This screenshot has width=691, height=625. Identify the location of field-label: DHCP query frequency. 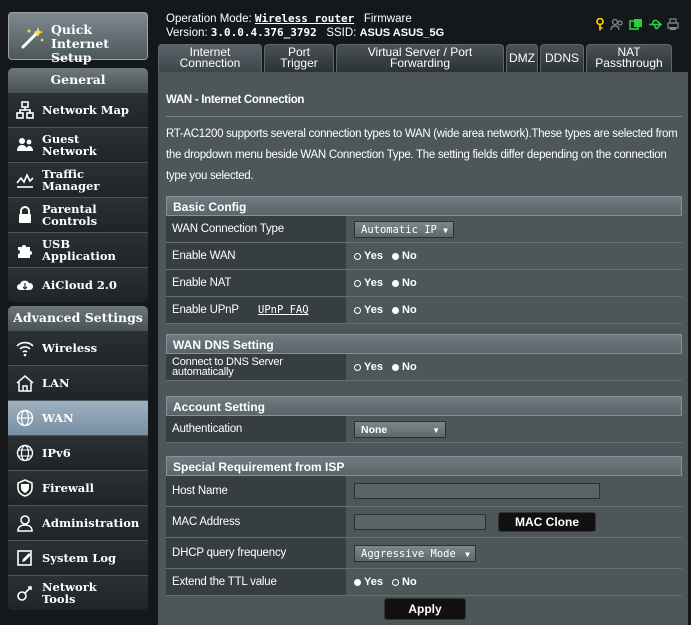
(256, 553).